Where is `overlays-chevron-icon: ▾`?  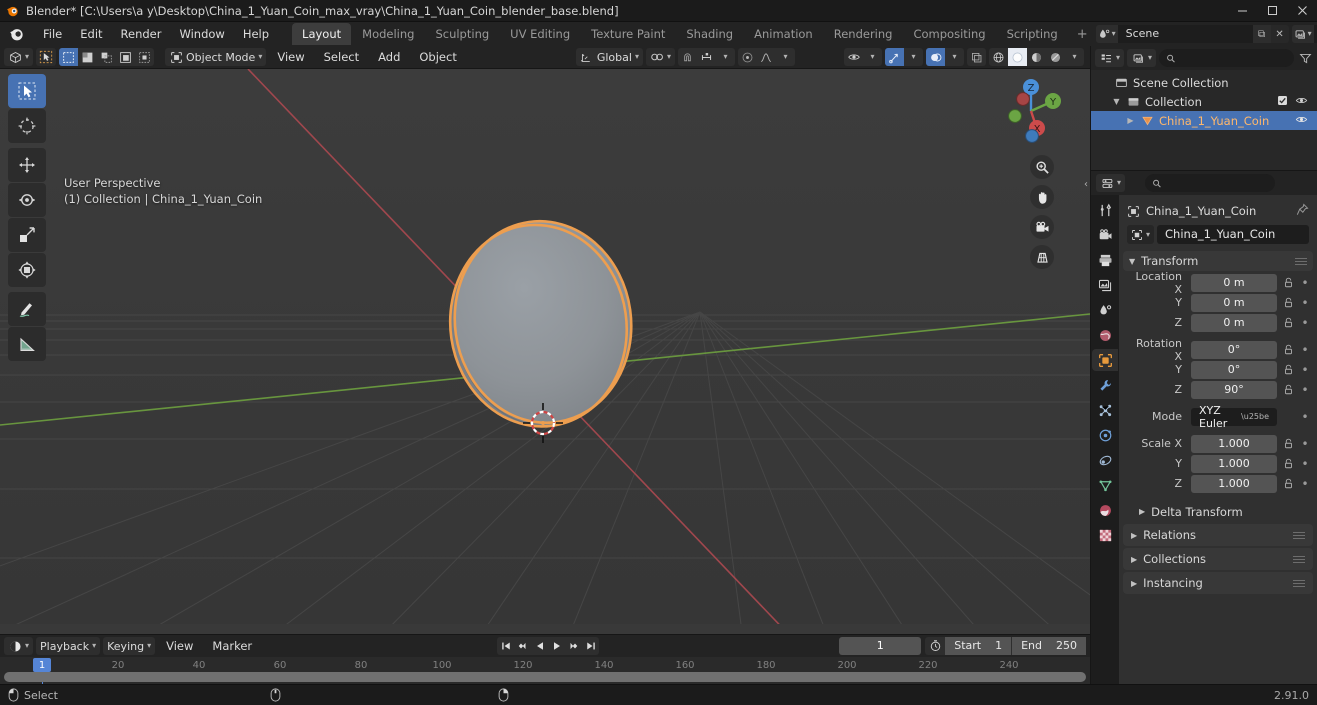
overlays-chevron-icon: ▾ is located at coordinates (954, 57).